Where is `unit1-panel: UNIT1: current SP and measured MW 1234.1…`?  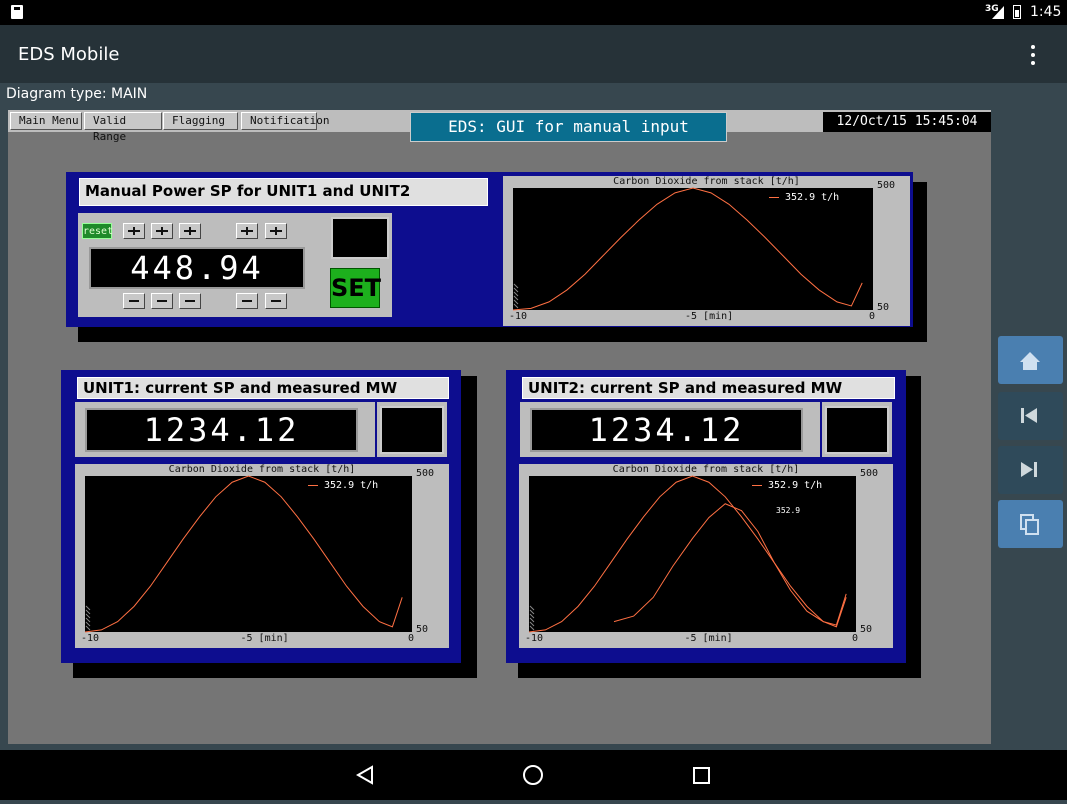
unit1-panel: UNIT1: current SP and measured MW 1234.1… is located at coordinates (261, 516).